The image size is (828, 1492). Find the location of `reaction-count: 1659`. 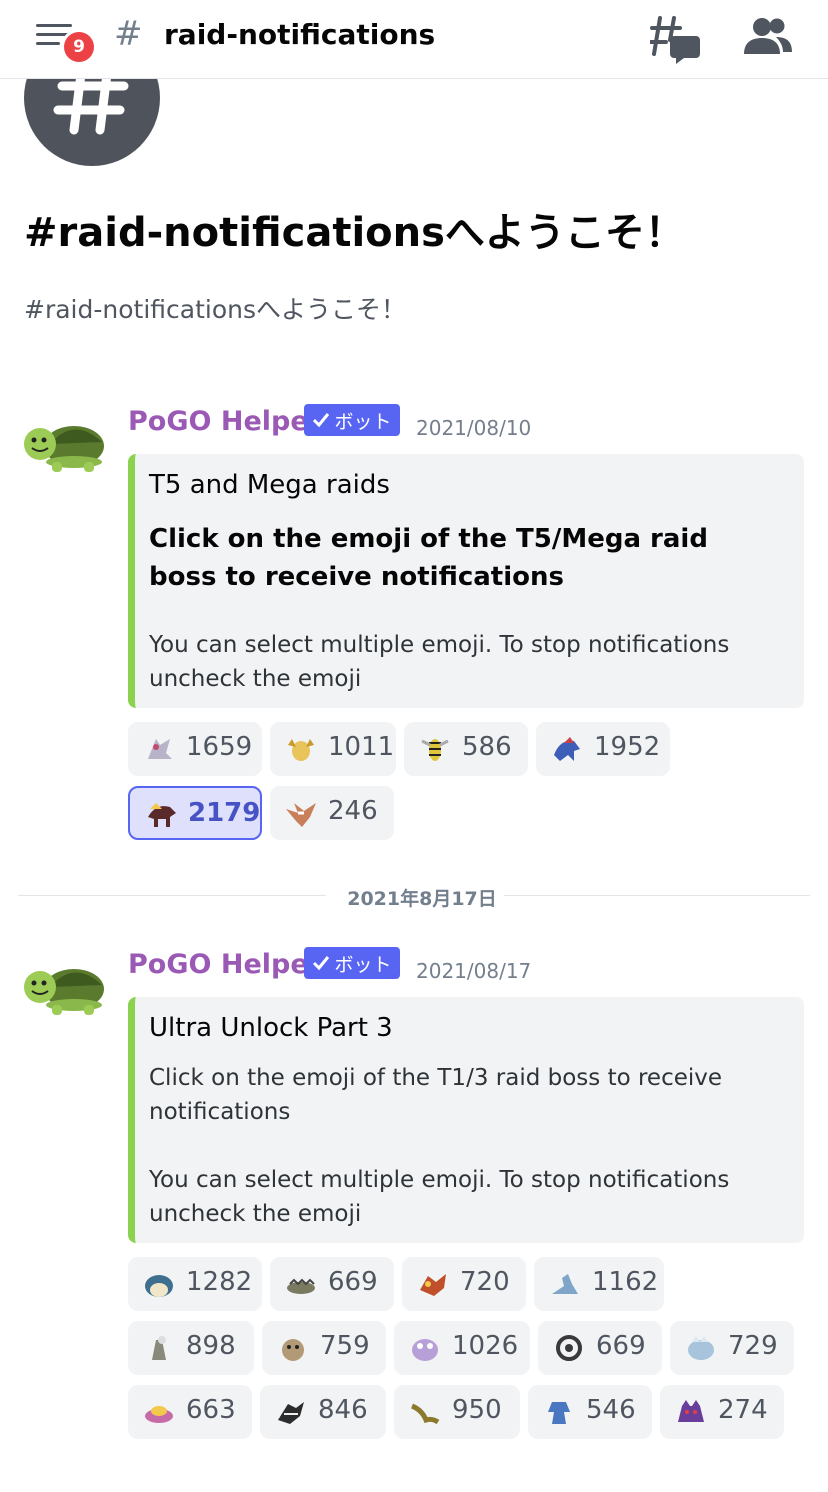

reaction-count: 1659 is located at coordinates (219, 747).